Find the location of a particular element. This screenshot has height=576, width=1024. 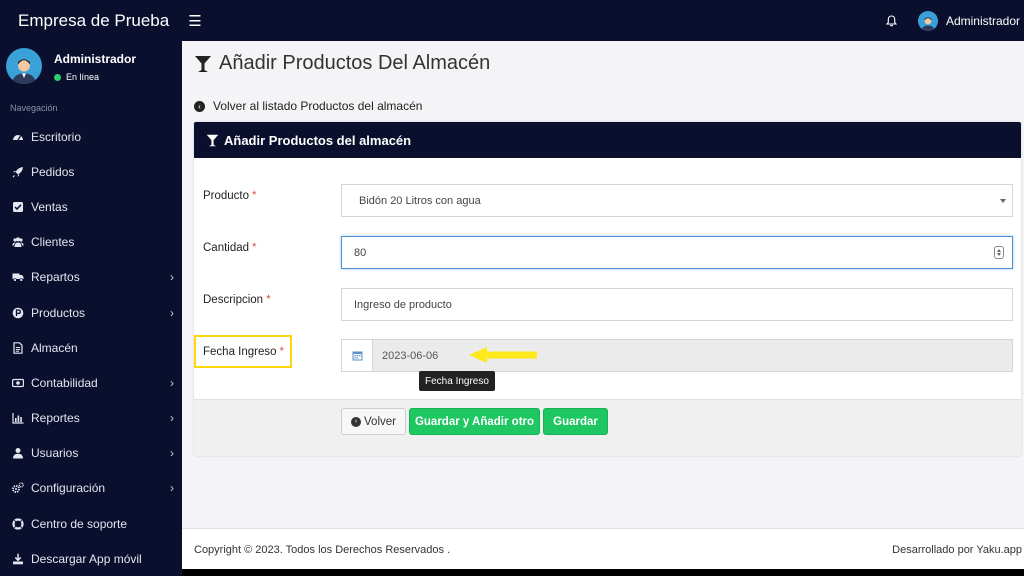

sidebar-item-label: Repartos is located at coordinates (55, 277).